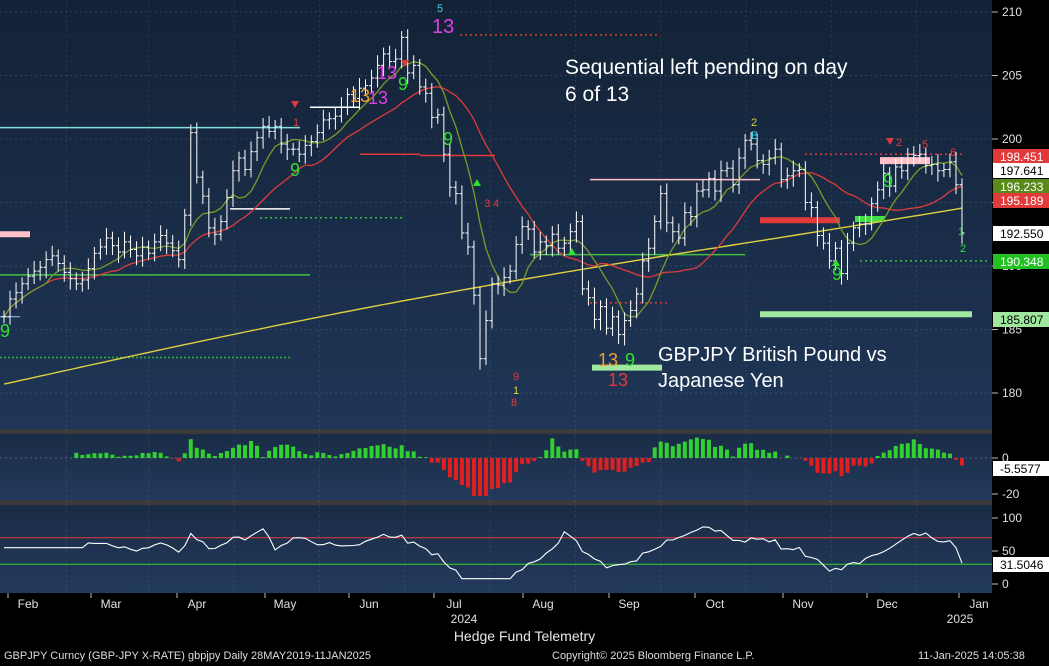 This screenshot has height=666, width=1049. What do you see at coordinates (772, 355) in the screenshot?
I see `annotation-pair-line1: GBPJPY British Pound vs` at bounding box center [772, 355].